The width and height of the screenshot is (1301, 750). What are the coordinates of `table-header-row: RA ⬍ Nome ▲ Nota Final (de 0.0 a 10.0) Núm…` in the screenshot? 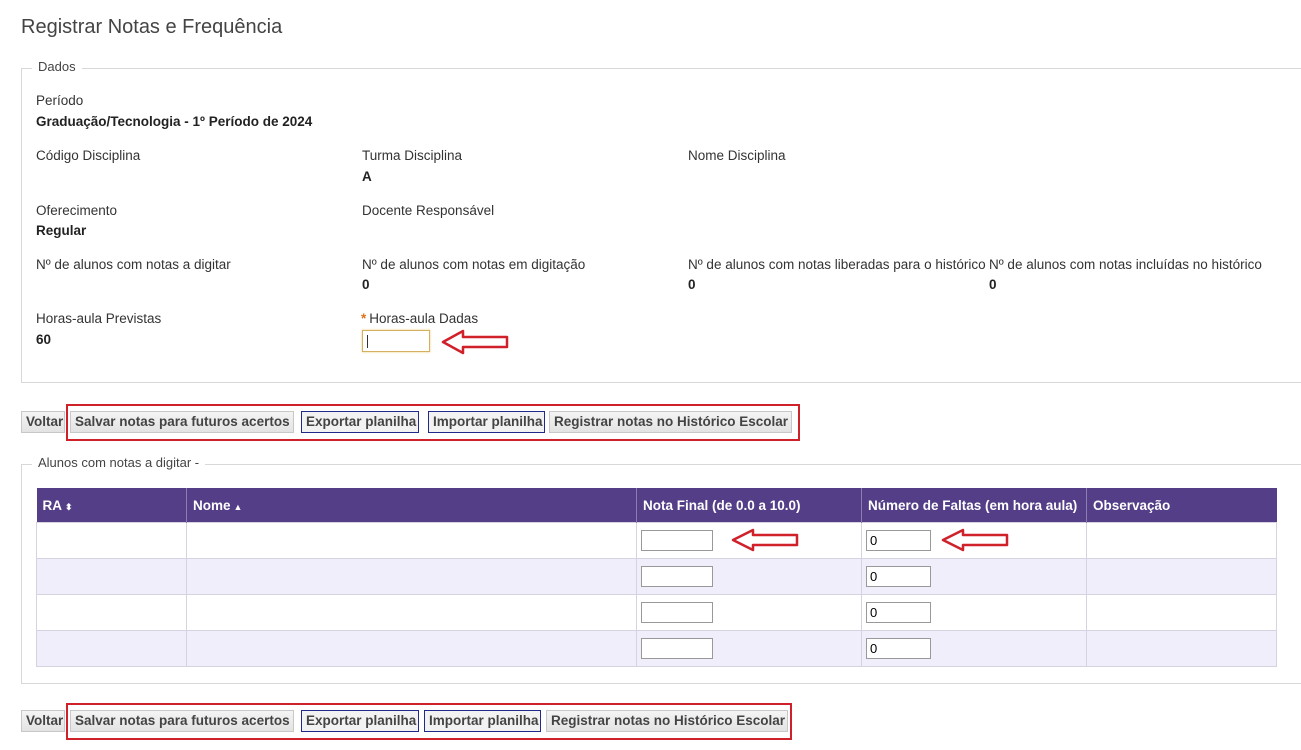 It's located at (656, 505).